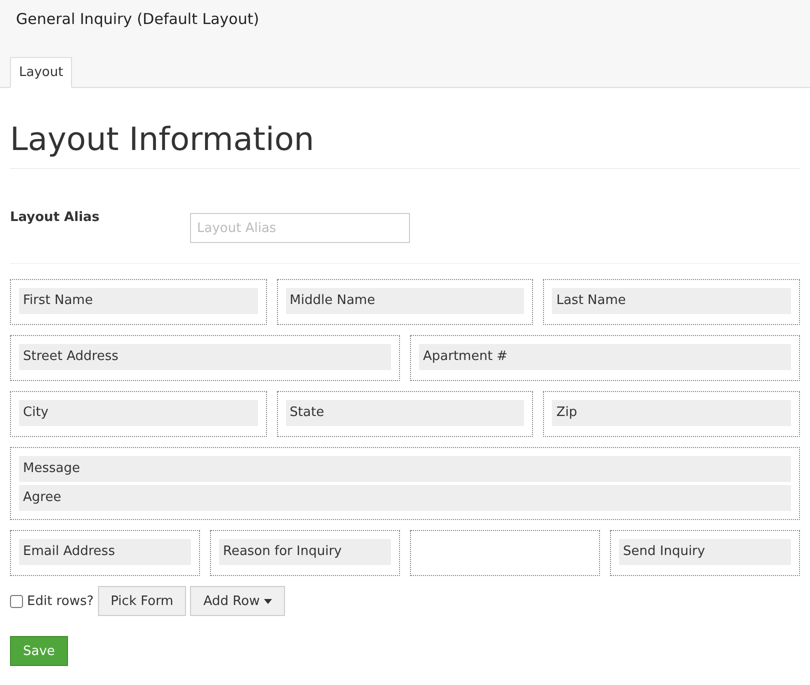  I want to click on alias-field: Layout Alias, so click(300, 228).